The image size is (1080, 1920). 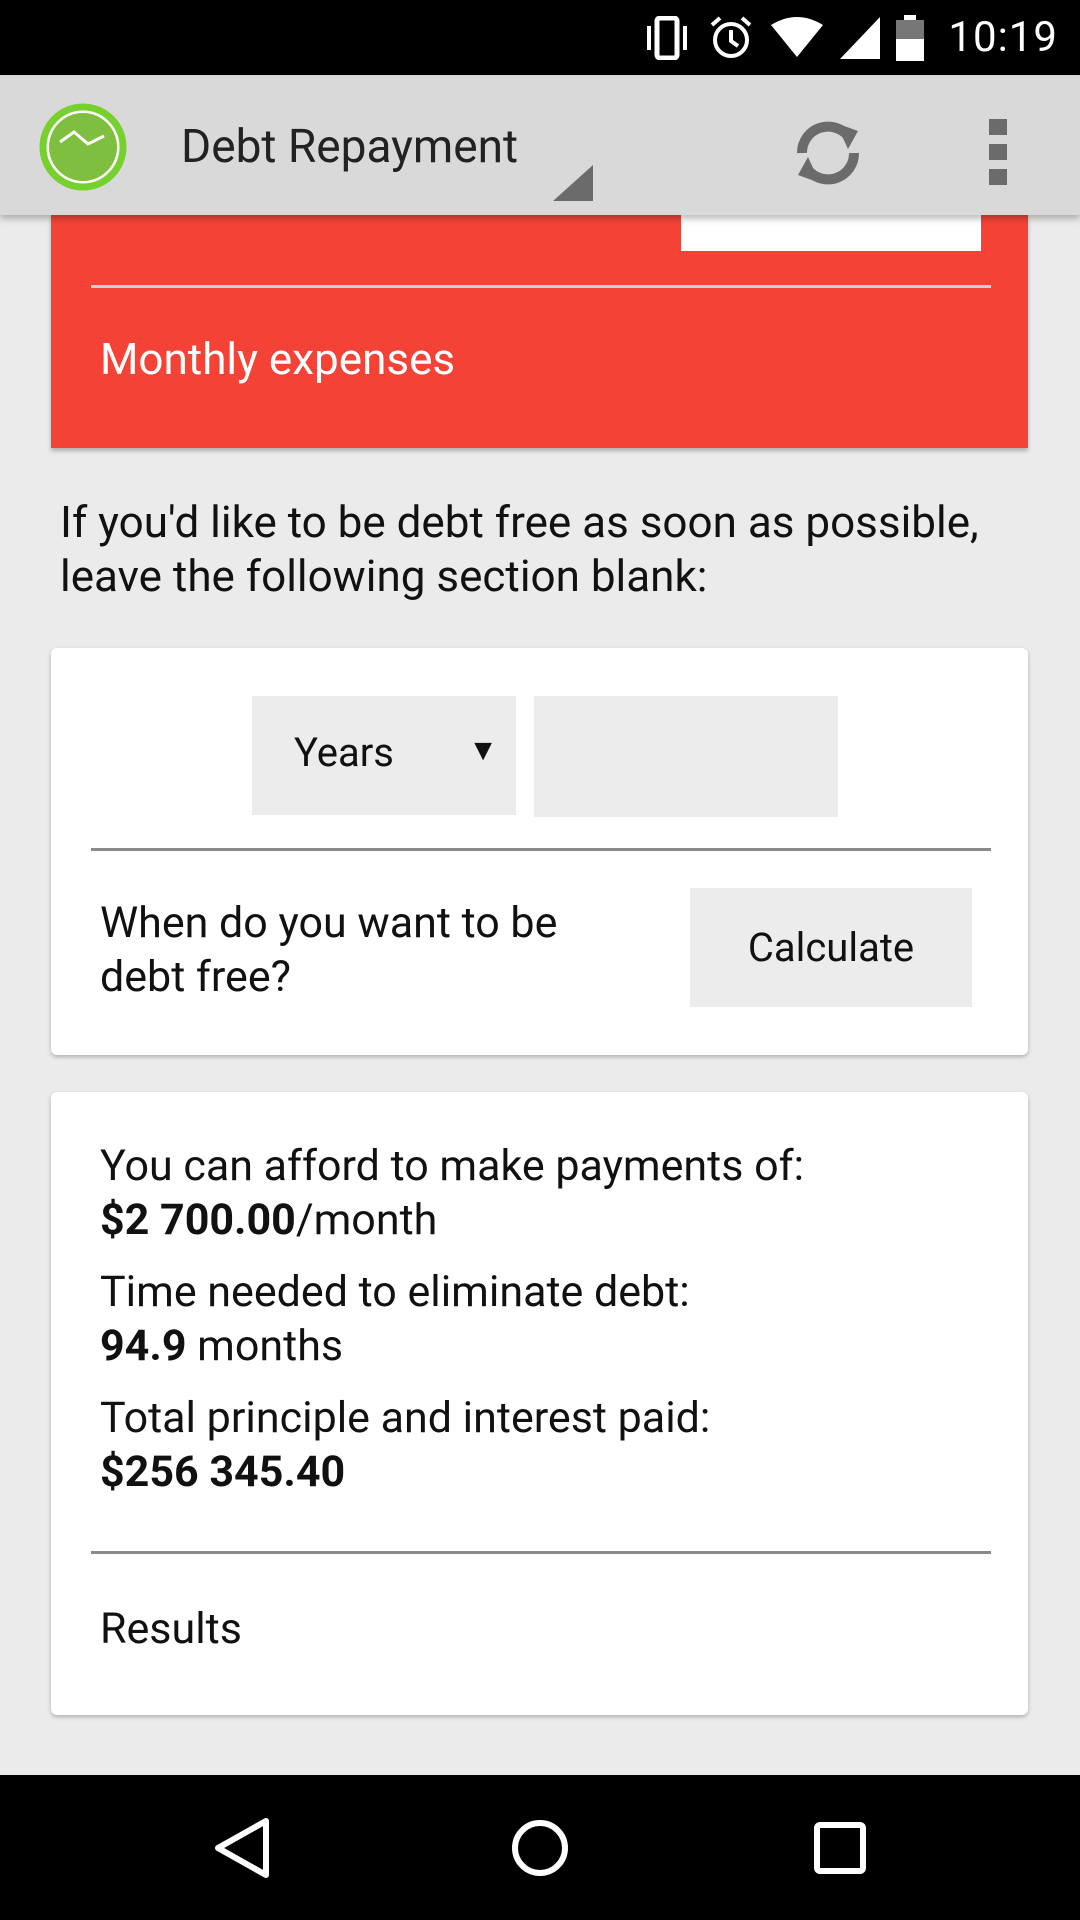 What do you see at coordinates (539, 331) in the screenshot?
I see `monthly-expenses-card: Monthly expenses` at bounding box center [539, 331].